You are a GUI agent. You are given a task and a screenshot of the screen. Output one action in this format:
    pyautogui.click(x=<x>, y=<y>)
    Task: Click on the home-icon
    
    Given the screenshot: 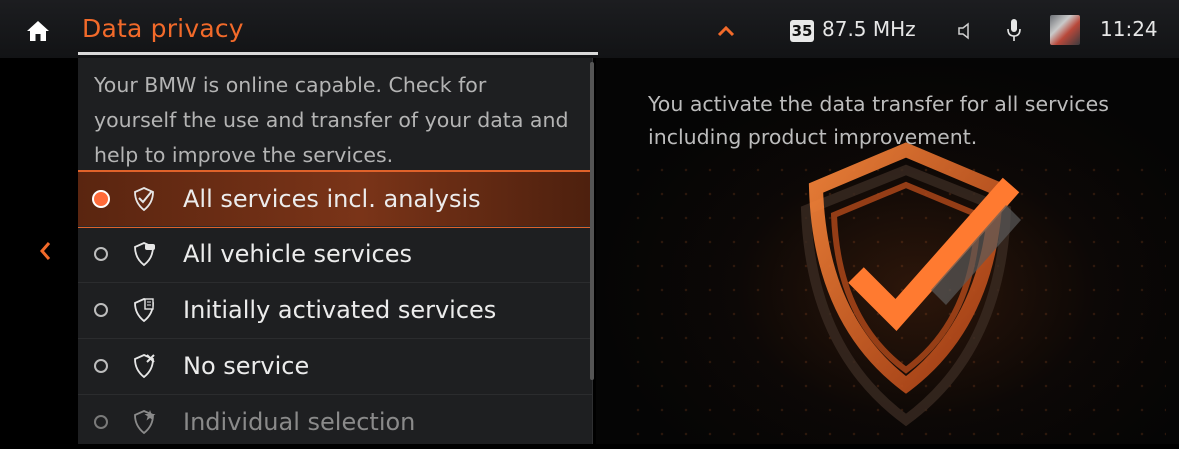 What is the action you would take?
    pyautogui.click(x=38, y=31)
    